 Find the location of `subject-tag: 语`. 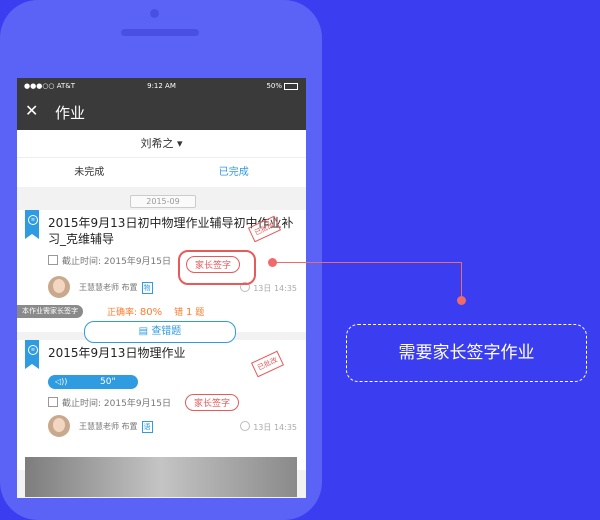

subject-tag: 语 is located at coordinates (147, 427).